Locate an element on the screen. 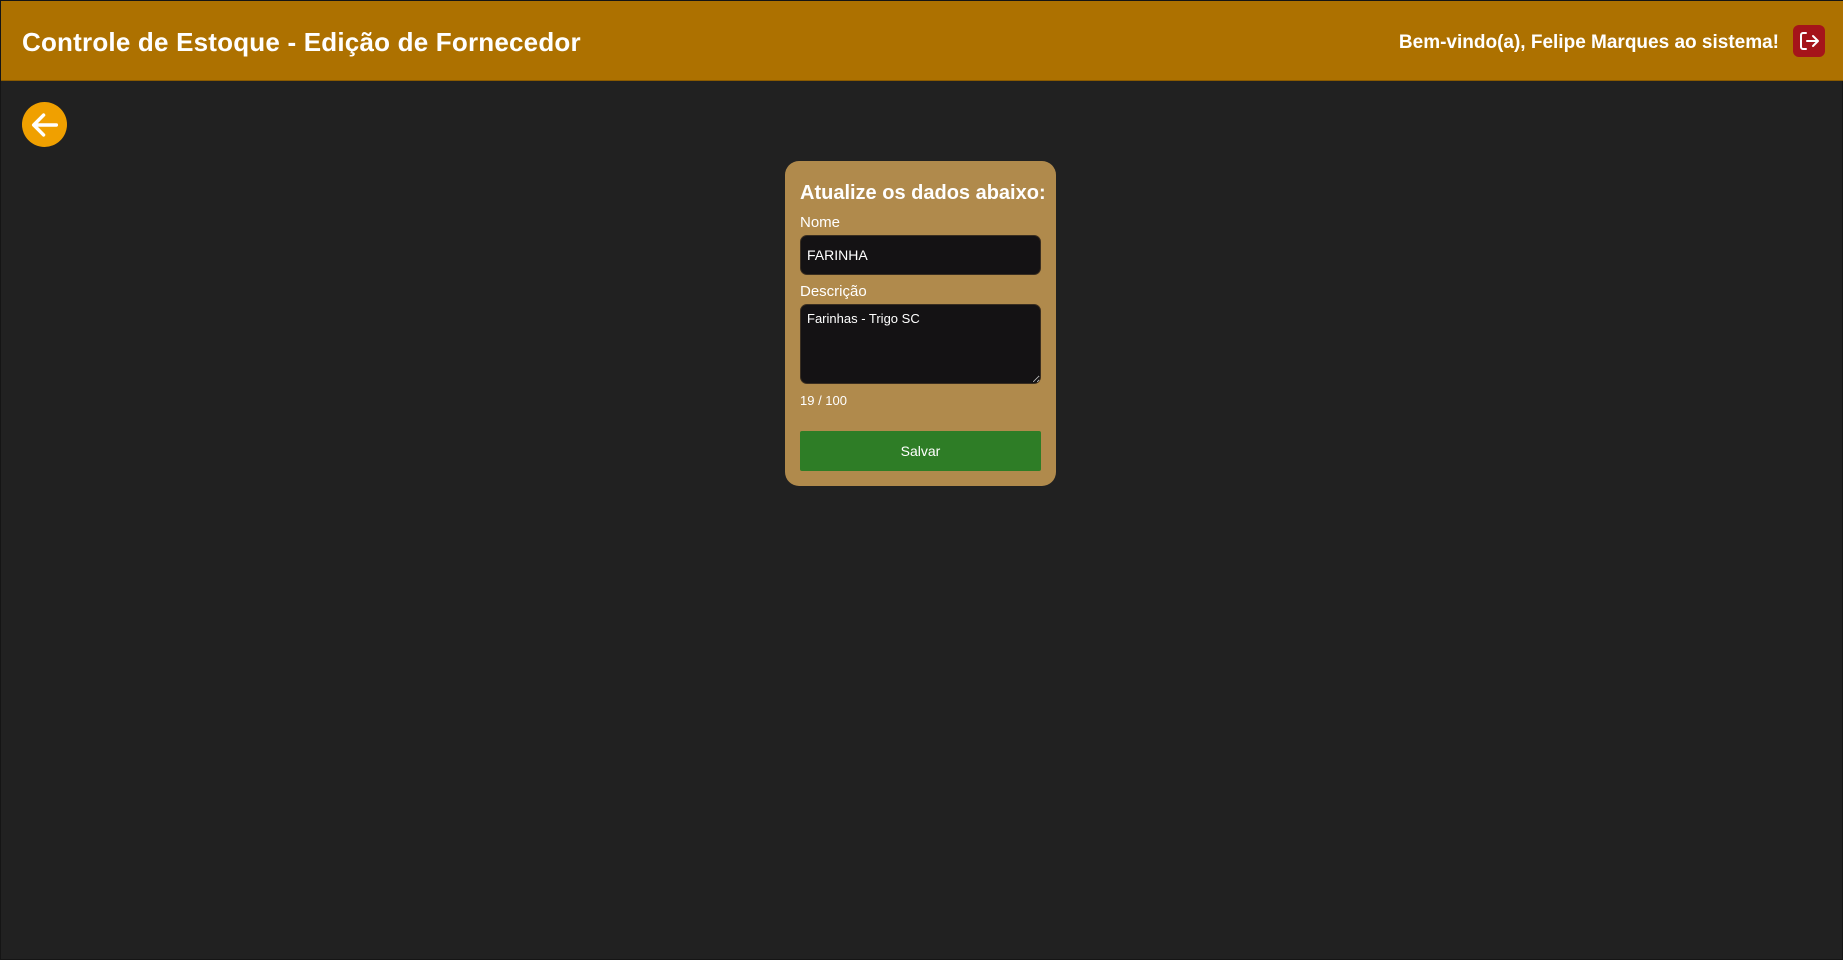 This screenshot has height=960, width=1843. name-label: Nome is located at coordinates (820, 222).